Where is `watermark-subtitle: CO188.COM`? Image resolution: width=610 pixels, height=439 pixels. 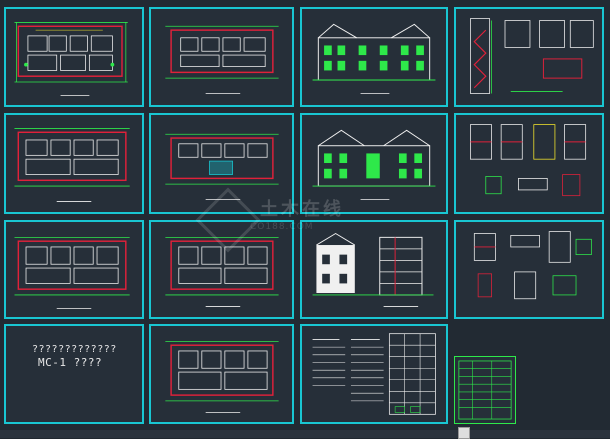 watermark-subtitle: CO188.COM is located at coordinates (282, 227).